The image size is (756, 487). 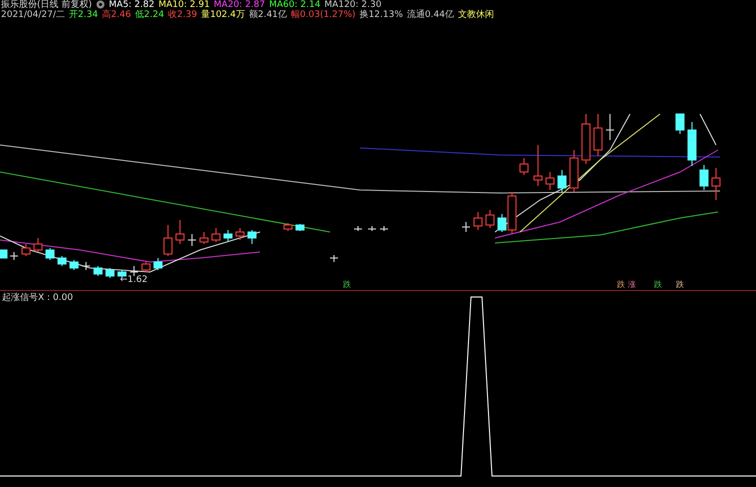 I want to click on quote-value: 开2.34, so click(x=83, y=15).